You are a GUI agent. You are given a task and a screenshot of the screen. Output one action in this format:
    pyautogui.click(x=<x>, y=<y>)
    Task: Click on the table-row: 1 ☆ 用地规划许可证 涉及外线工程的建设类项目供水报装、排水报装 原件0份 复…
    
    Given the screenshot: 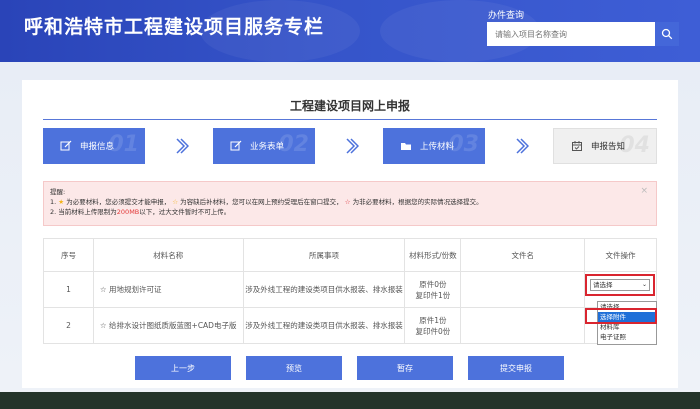 What is the action you would take?
    pyautogui.click(x=350, y=289)
    